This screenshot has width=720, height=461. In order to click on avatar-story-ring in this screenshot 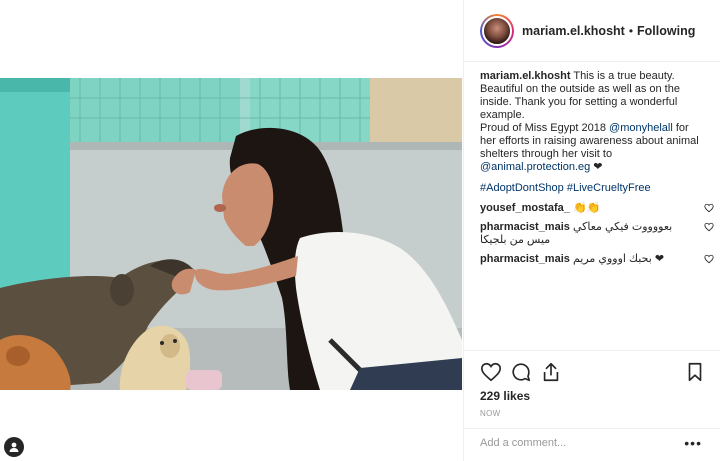, I will do `click(497, 30)`.